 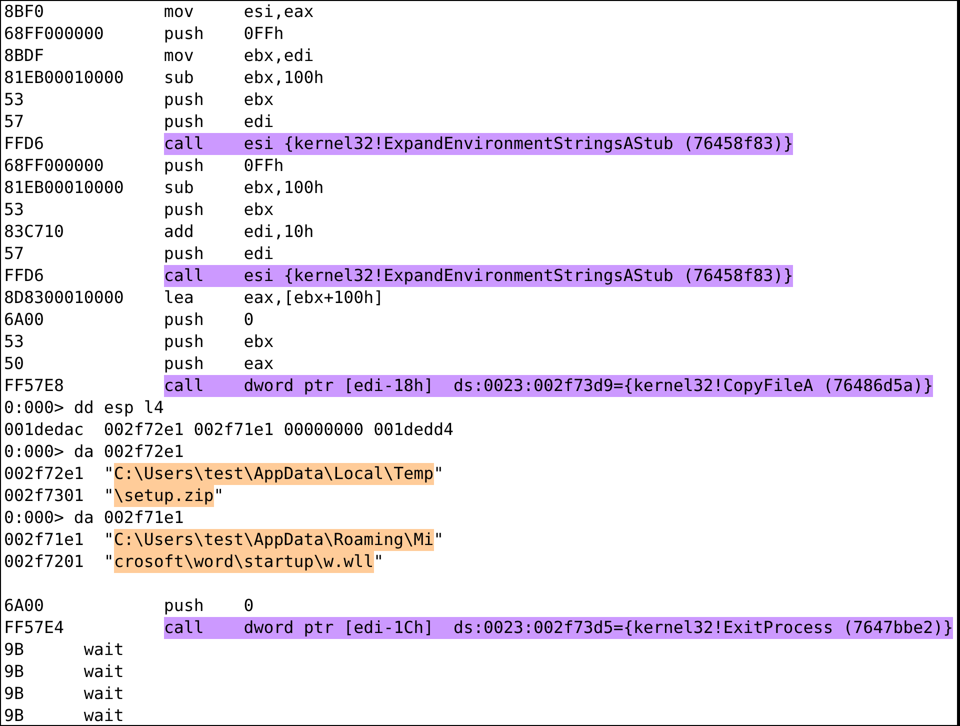 What do you see at coordinates (279, 56) in the screenshot?
I see `operands: ebx,edi` at bounding box center [279, 56].